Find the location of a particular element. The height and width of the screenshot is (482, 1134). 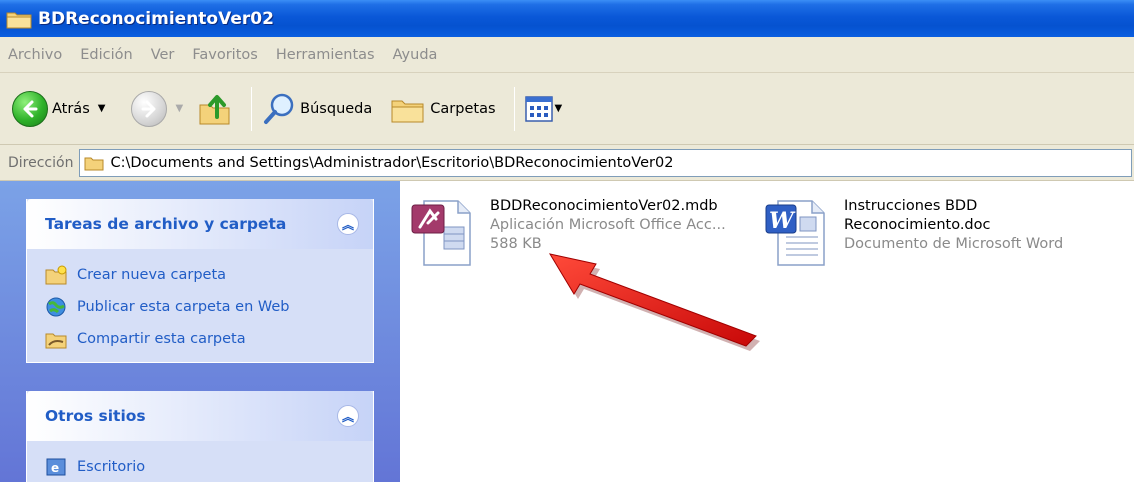

menu-archivo: Archivo is located at coordinates (35, 55).